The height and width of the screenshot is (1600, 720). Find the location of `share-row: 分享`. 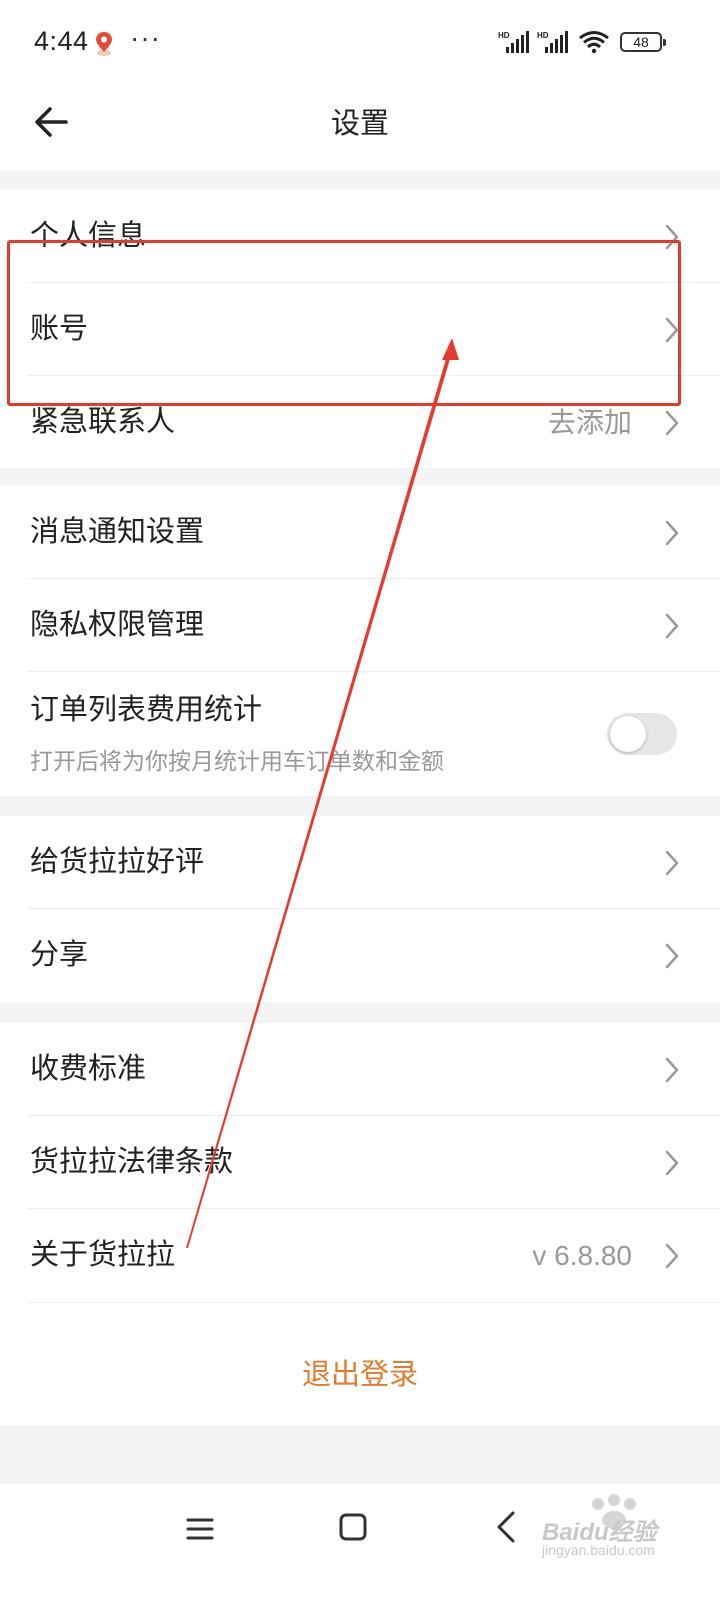

share-row: 分享 is located at coordinates (360, 955).